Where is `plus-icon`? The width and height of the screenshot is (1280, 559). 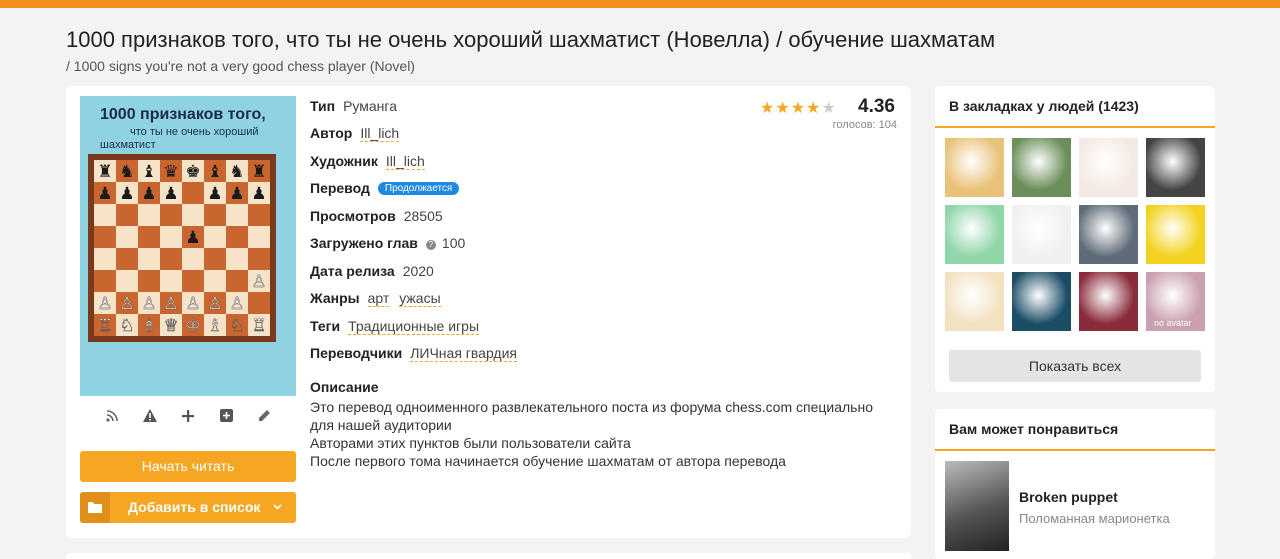 plus-icon is located at coordinates (188, 417).